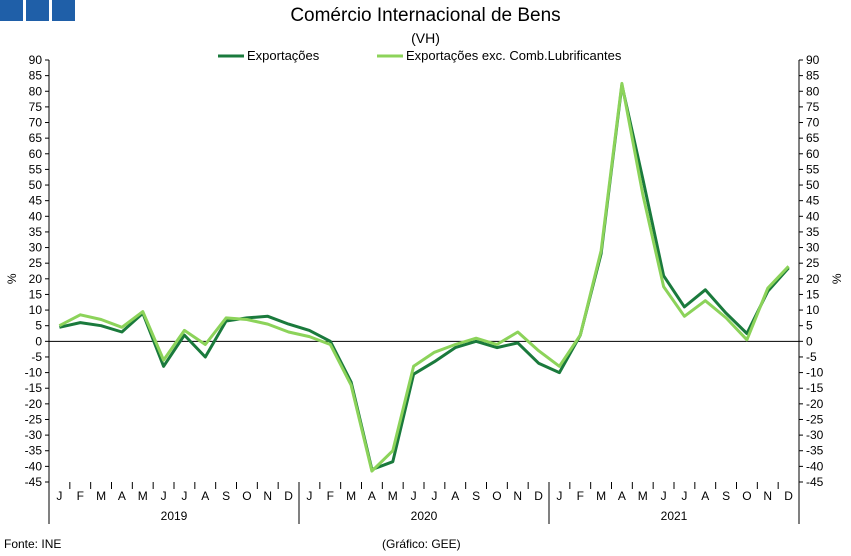 This screenshot has width=851, height=556. What do you see at coordinates (813, 310) in the screenshot?
I see `y-tick-label-right: 10` at bounding box center [813, 310].